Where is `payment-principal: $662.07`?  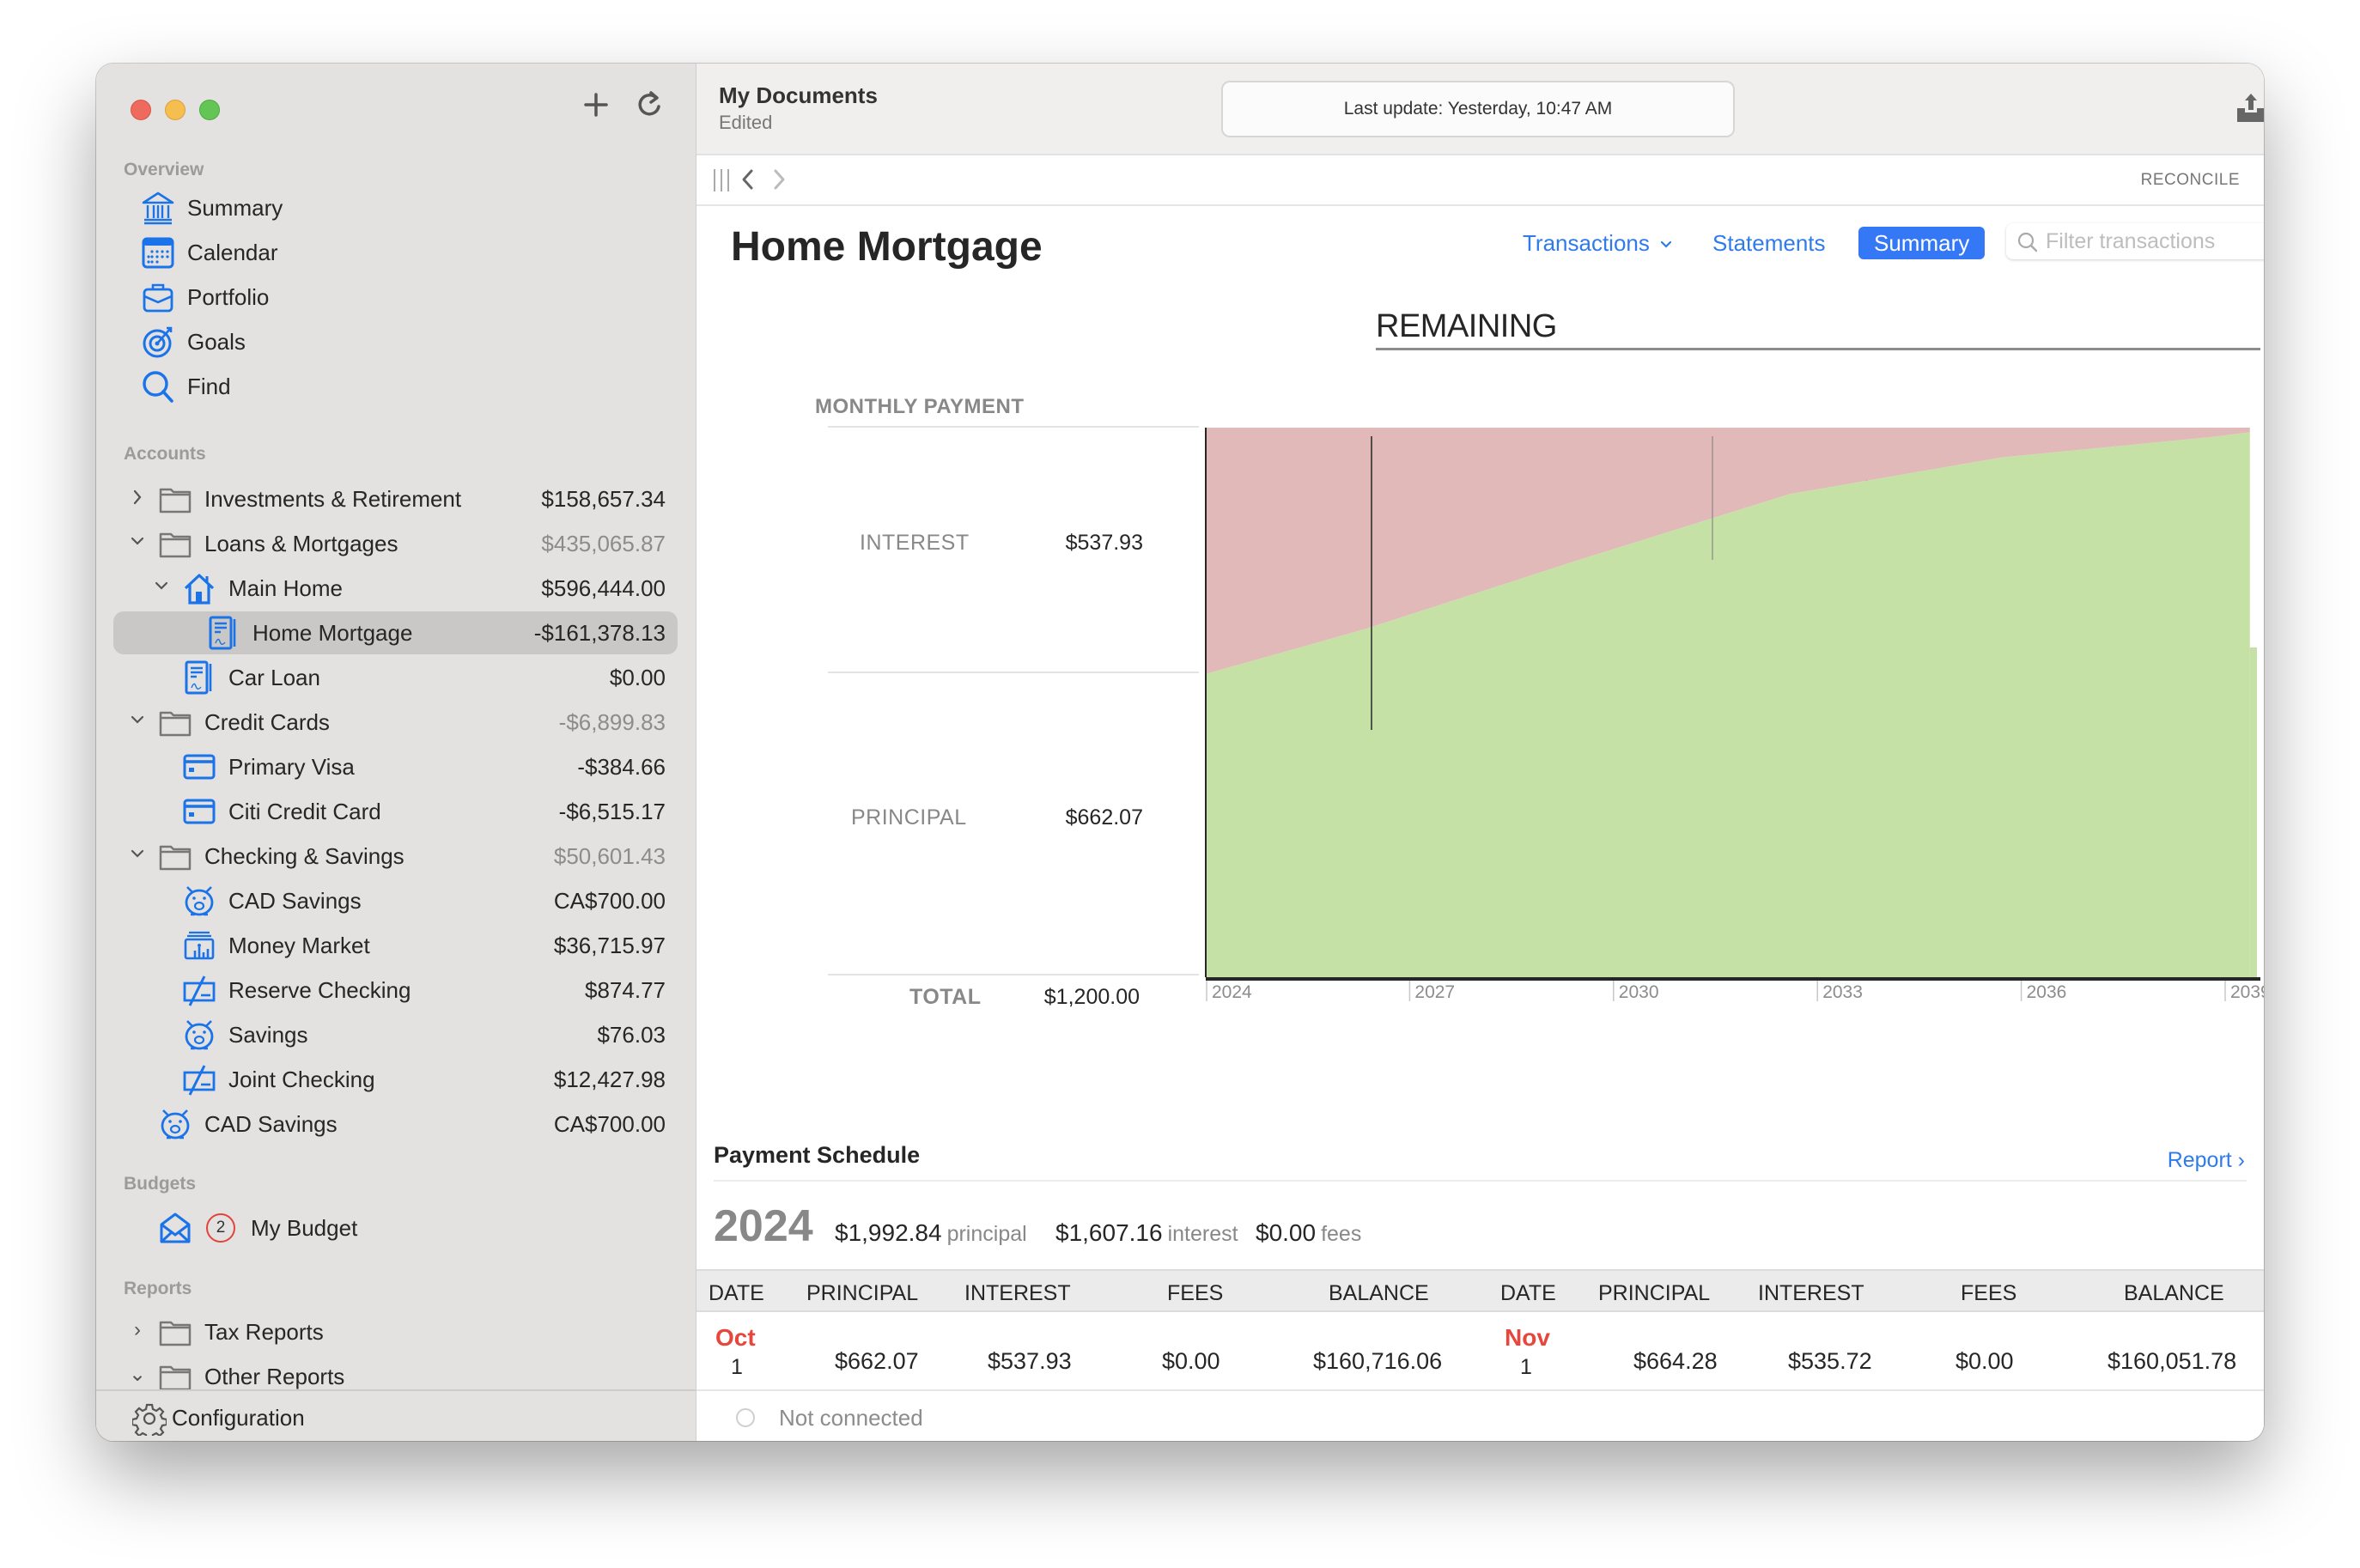
payment-principal: $662.07 is located at coordinates (877, 1361).